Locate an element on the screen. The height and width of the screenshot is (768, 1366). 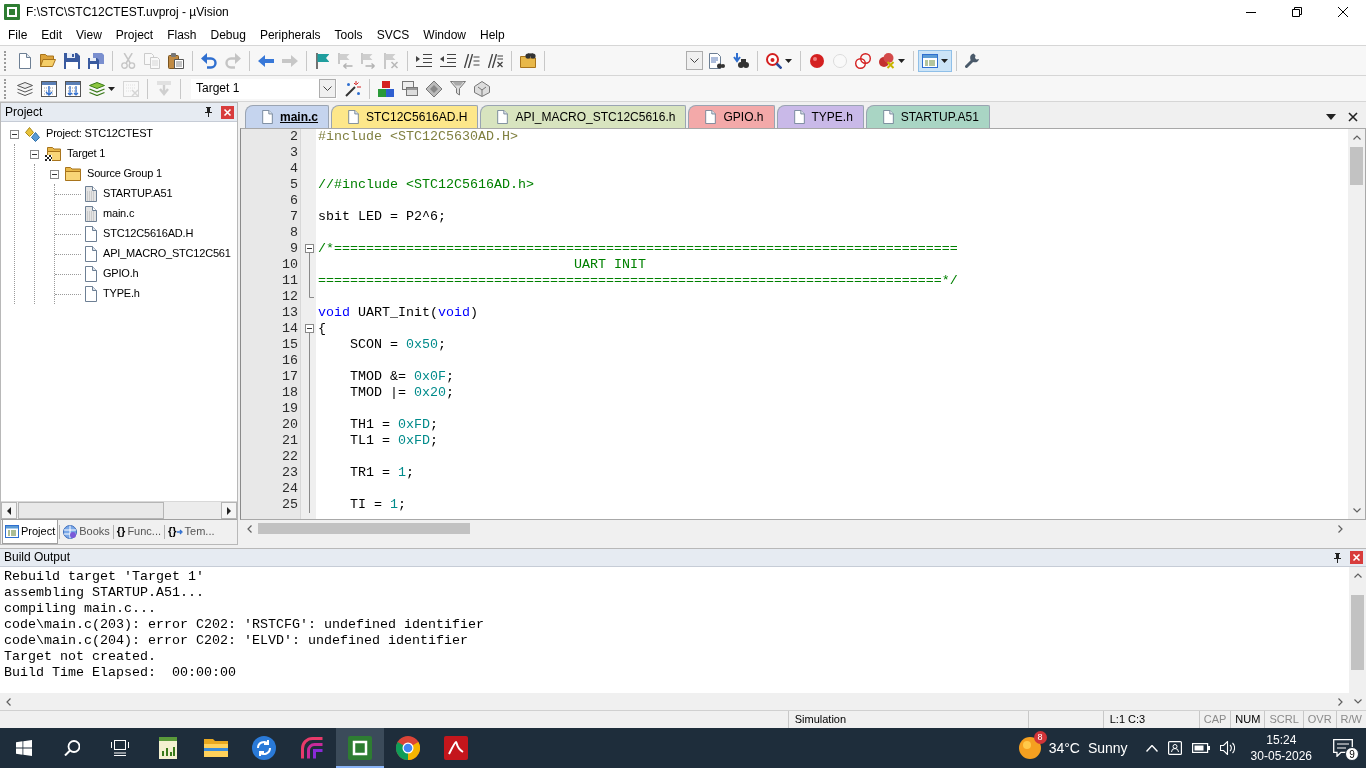
menu-item: Debug is located at coordinates (228, 34).